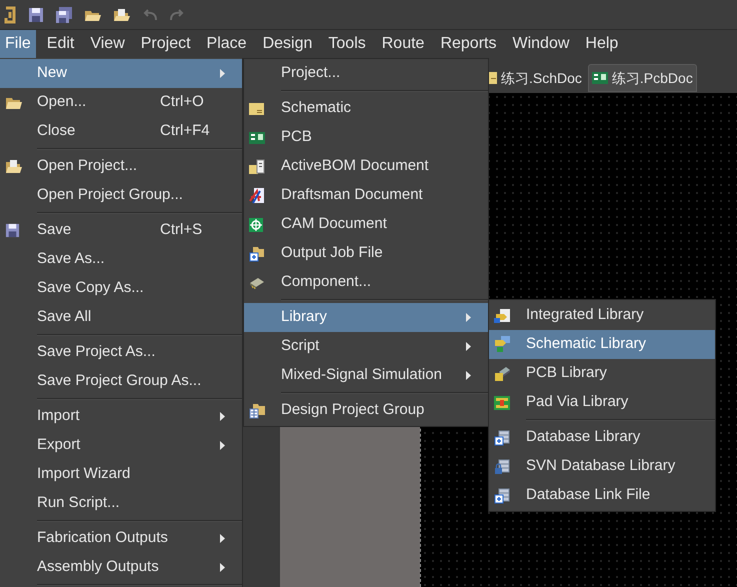 This screenshot has width=737, height=587. I want to click on menu-bar-item: View, so click(107, 44).